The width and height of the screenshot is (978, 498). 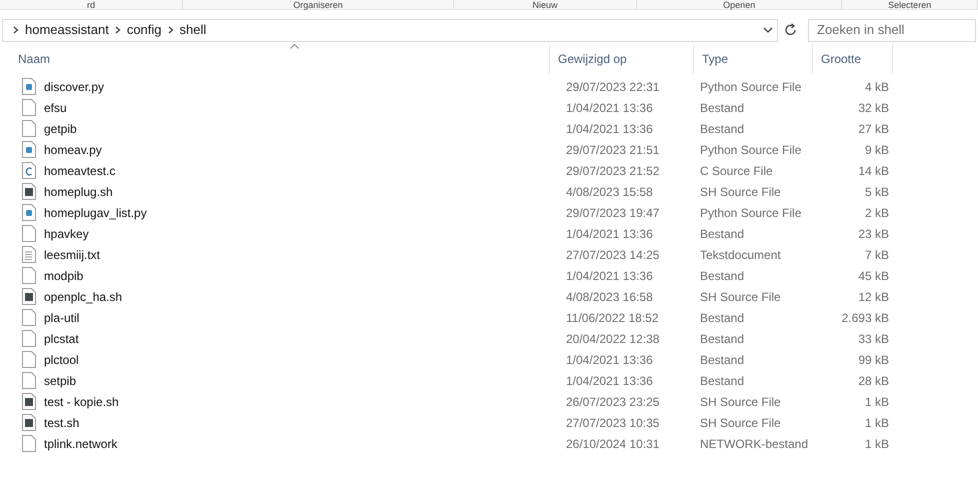 I want to click on file-type: NETWORK-bestand, so click(x=754, y=444).